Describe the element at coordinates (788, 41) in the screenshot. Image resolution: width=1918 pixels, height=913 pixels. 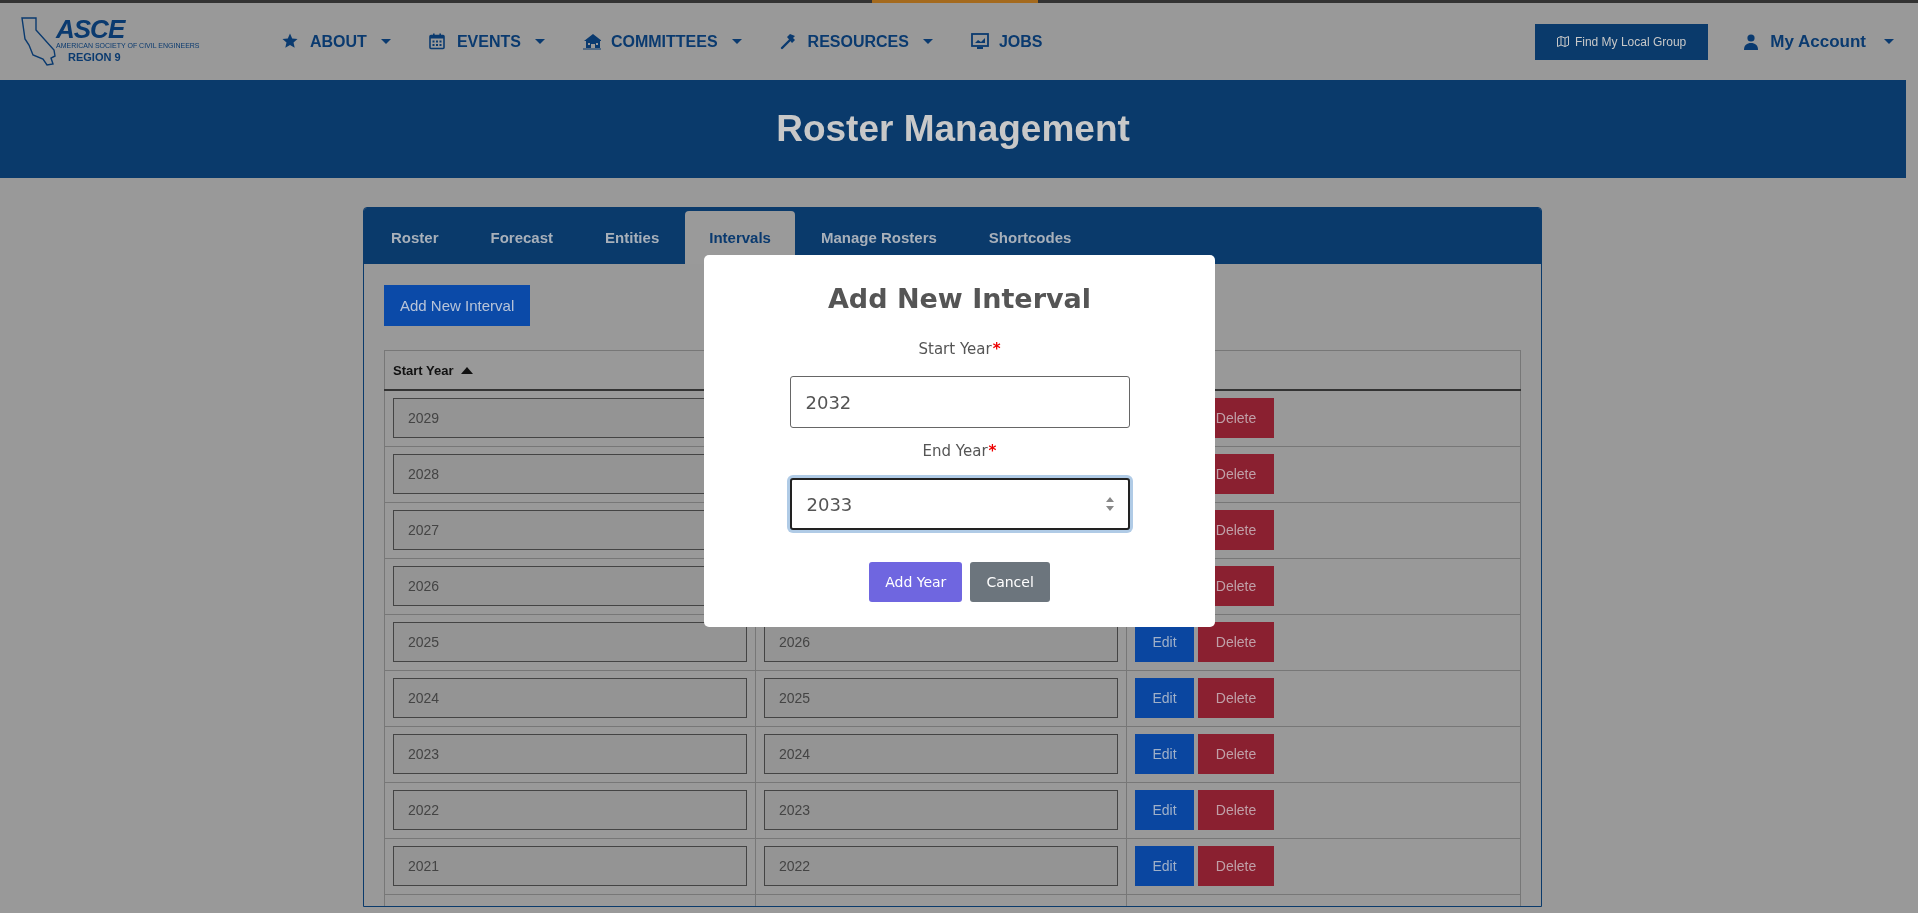
I see `hammer-icon` at that location.